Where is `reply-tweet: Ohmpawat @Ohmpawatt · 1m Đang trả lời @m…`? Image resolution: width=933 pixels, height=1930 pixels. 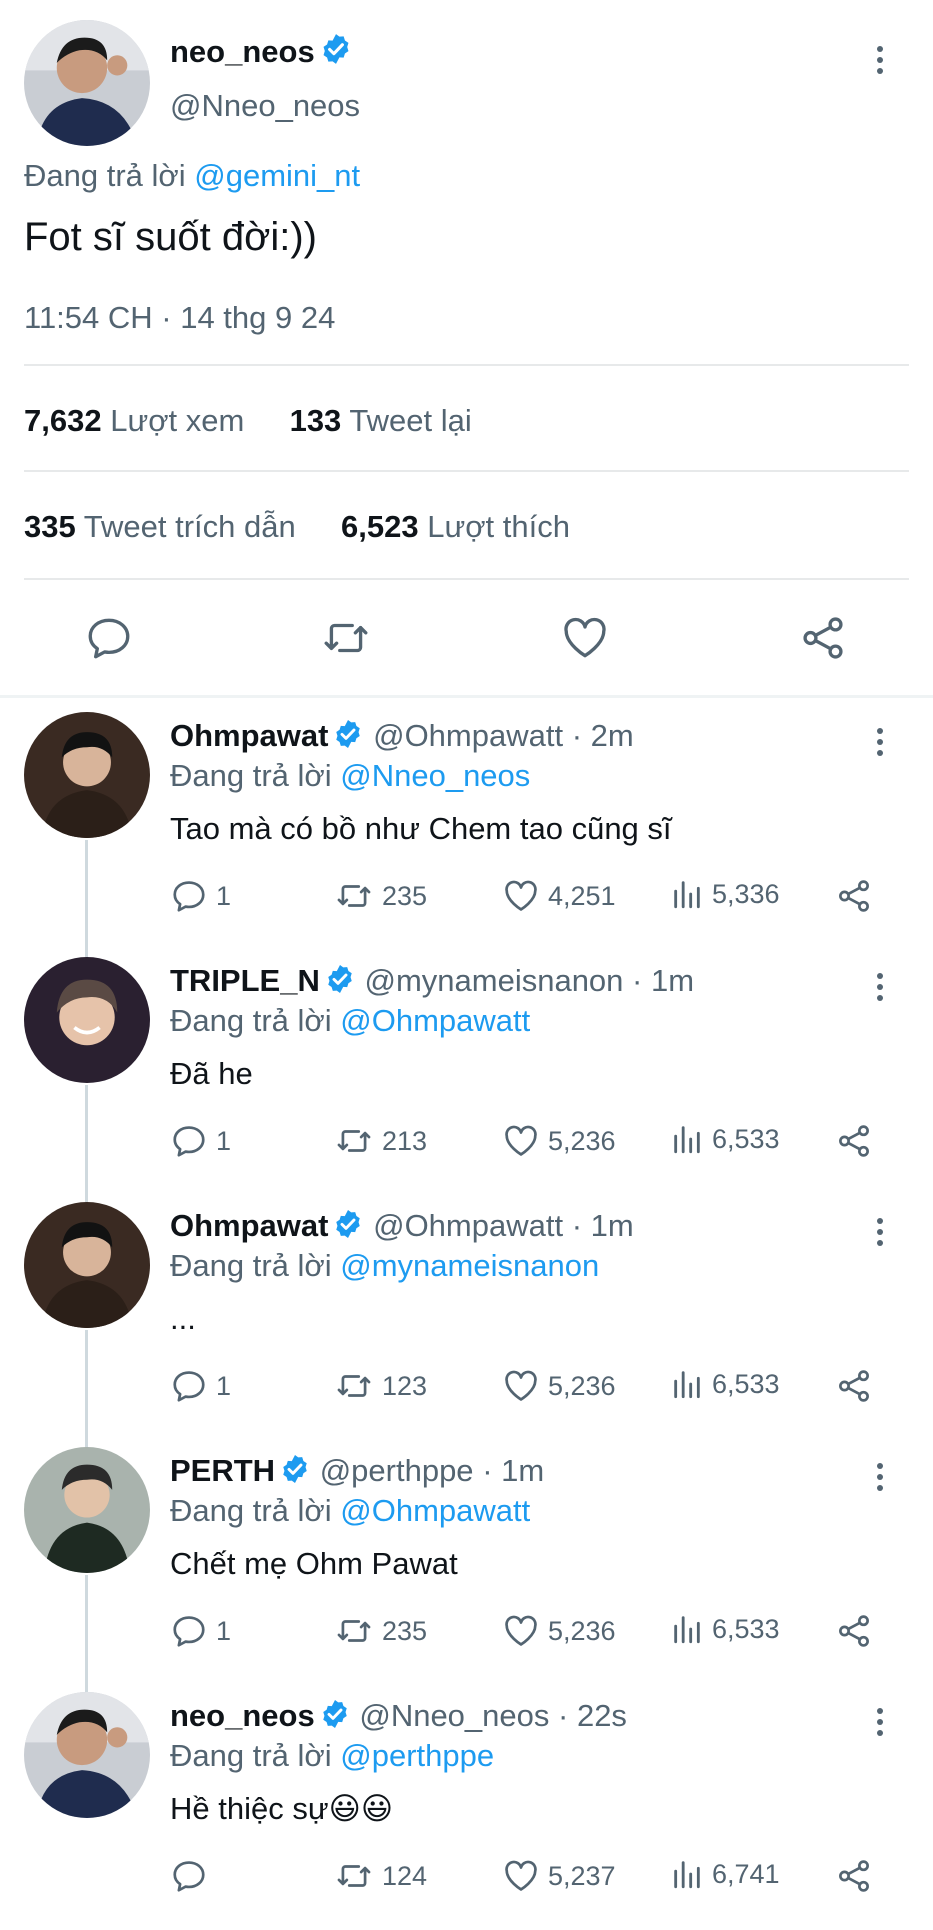
reply-tweet: Ohmpawat @Ohmpawatt · 1m Đang trả lời @m… is located at coordinates (466, 1320).